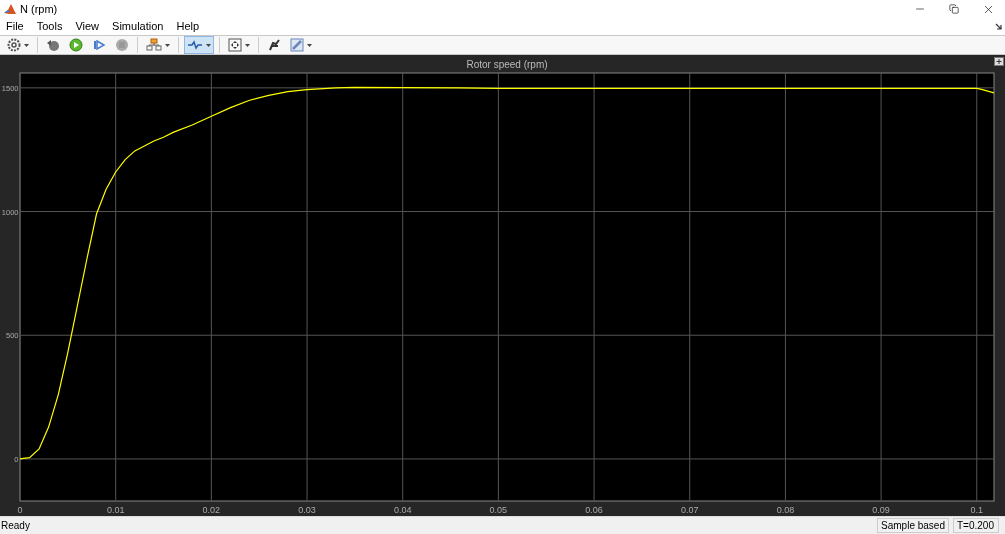 This screenshot has width=1005, height=534. I want to click on x-tick-label: 0.09, so click(881, 510).